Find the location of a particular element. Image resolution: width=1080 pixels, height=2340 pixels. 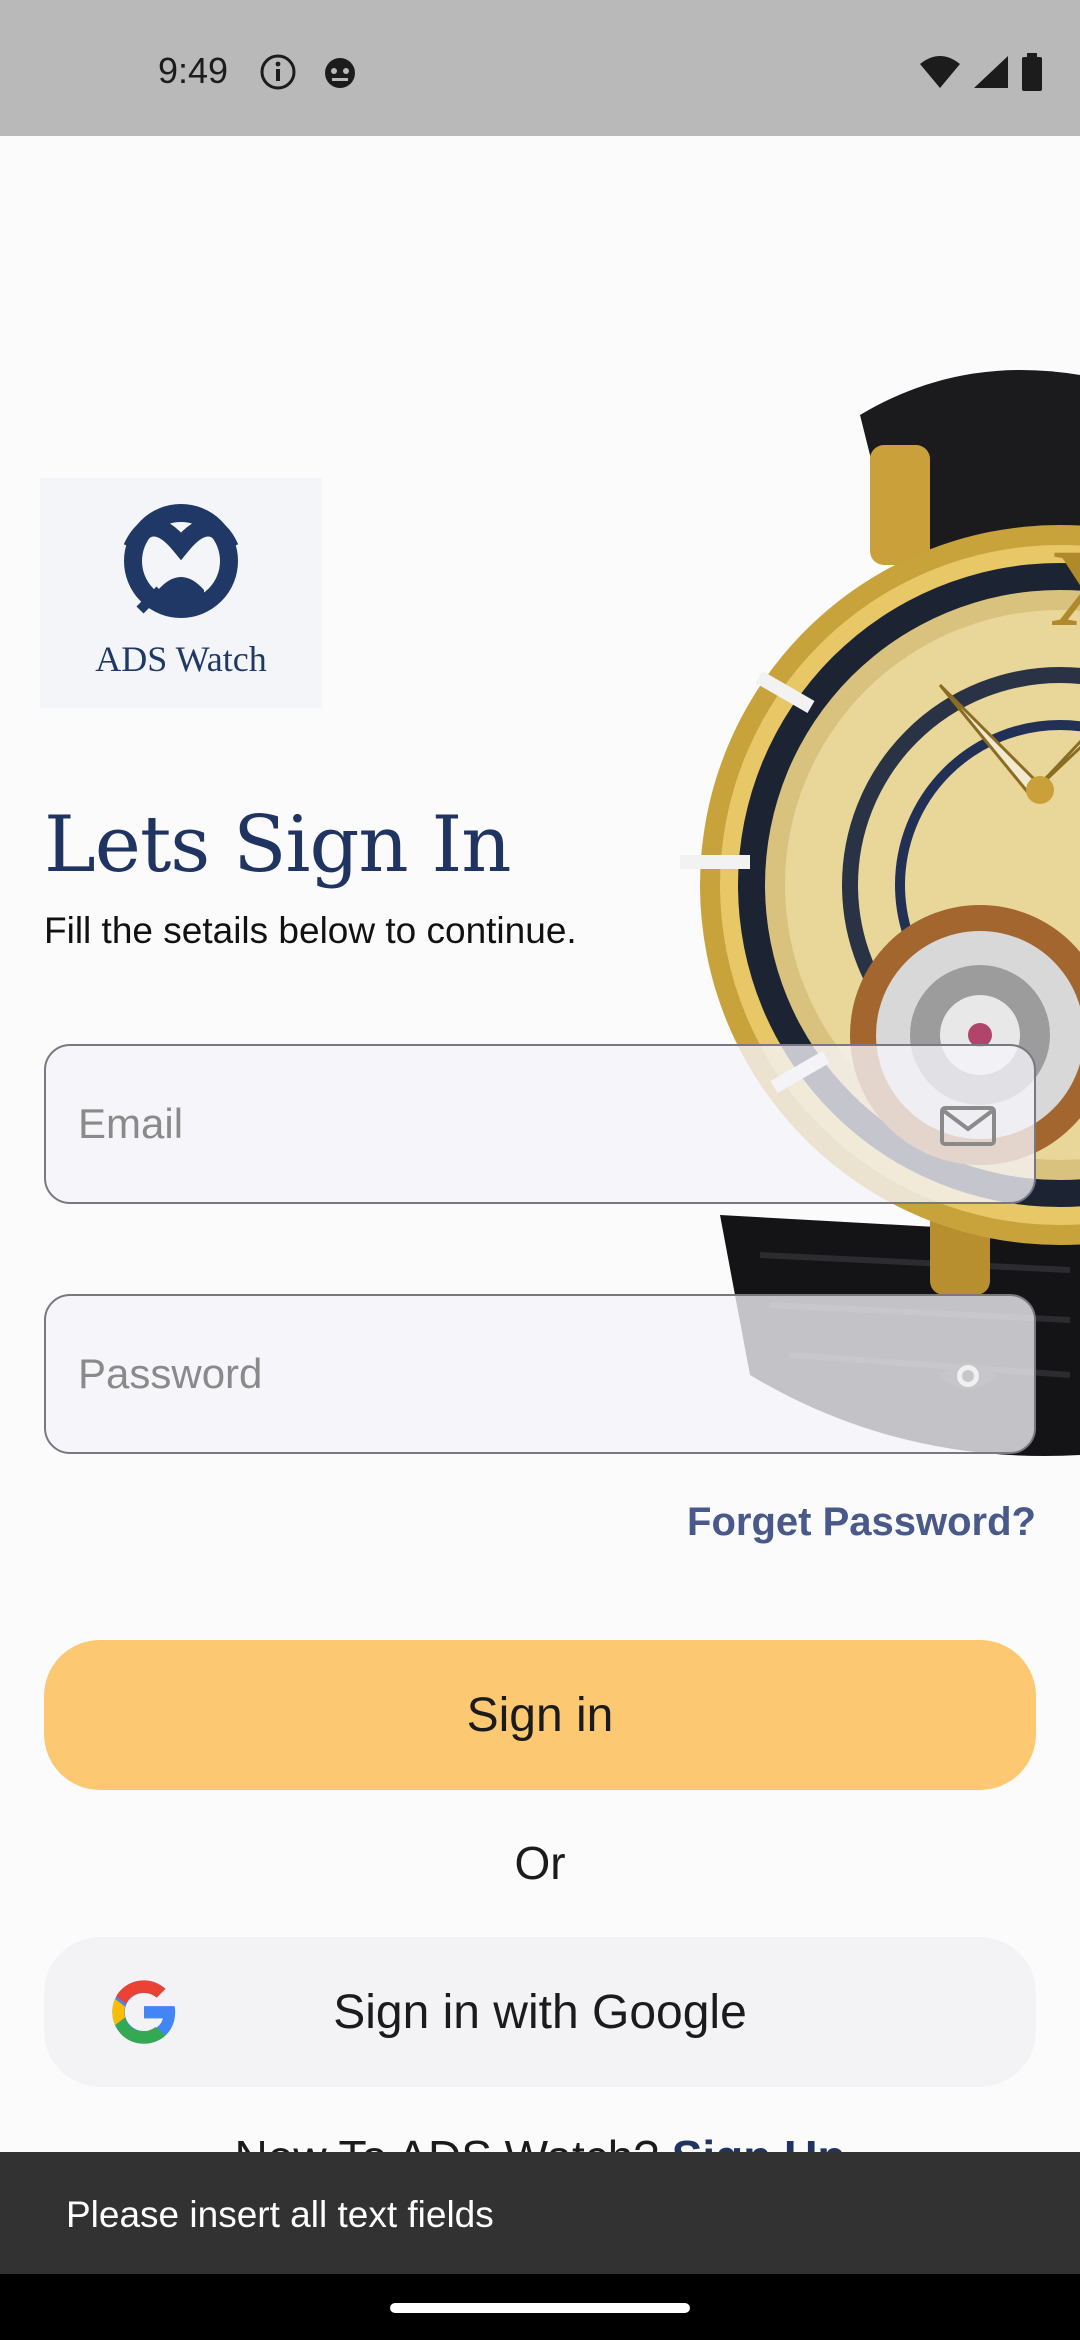

snackbar: Please insert all text fields is located at coordinates (540, 2213).